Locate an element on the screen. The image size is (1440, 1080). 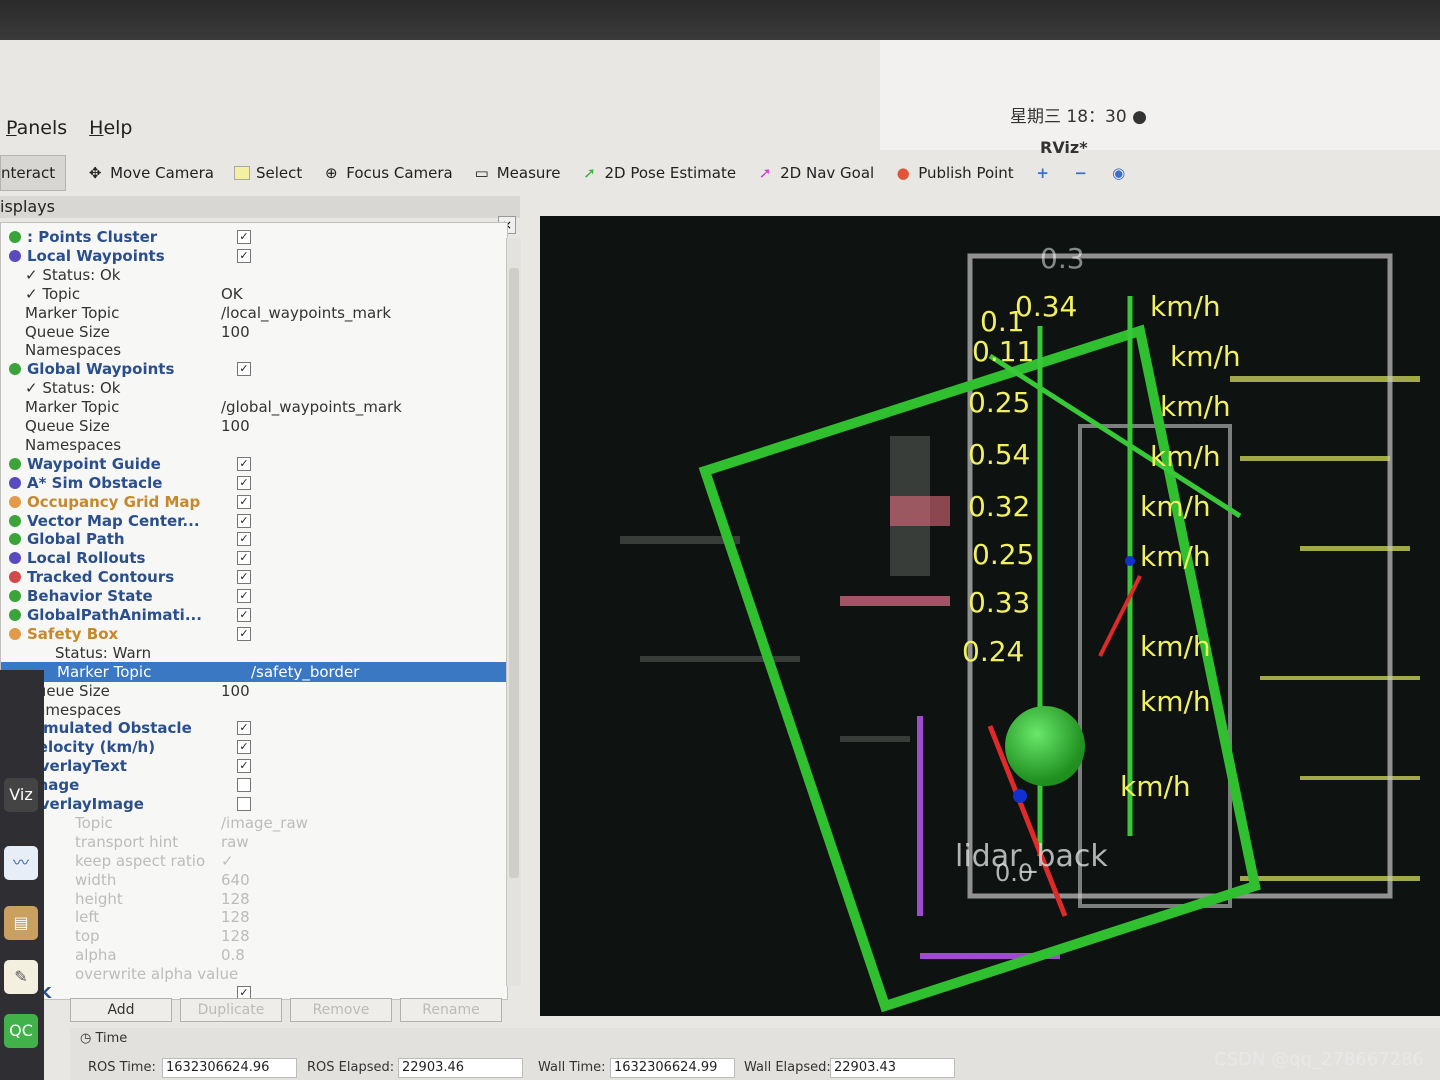
menu-help: Help is located at coordinates (110, 128).